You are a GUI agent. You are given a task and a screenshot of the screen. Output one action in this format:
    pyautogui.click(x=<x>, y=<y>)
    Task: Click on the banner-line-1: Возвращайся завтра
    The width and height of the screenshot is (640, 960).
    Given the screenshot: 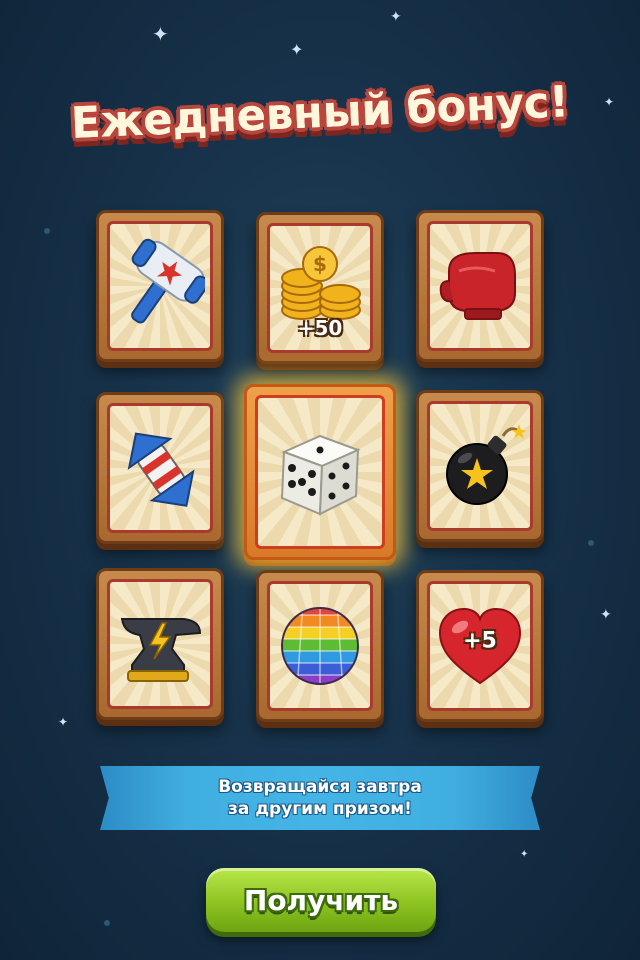 What is the action you would take?
    pyautogui.click(x=320, y=787)
    